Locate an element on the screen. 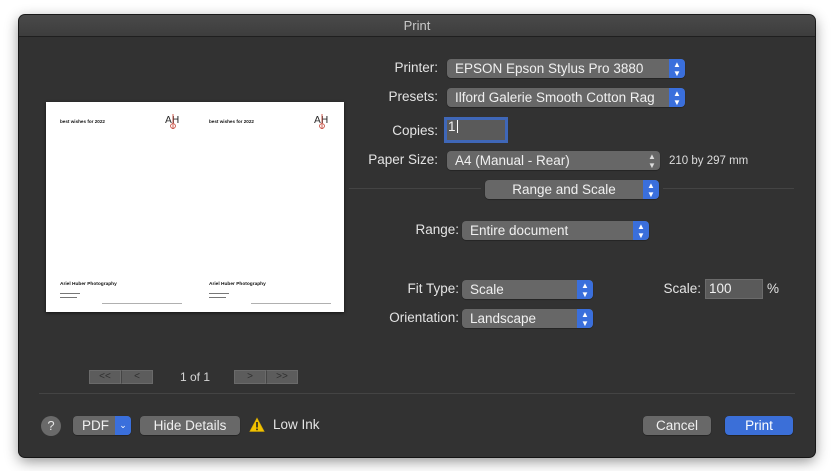  orientation-value: Landscape is located at coordinates (503, 318).